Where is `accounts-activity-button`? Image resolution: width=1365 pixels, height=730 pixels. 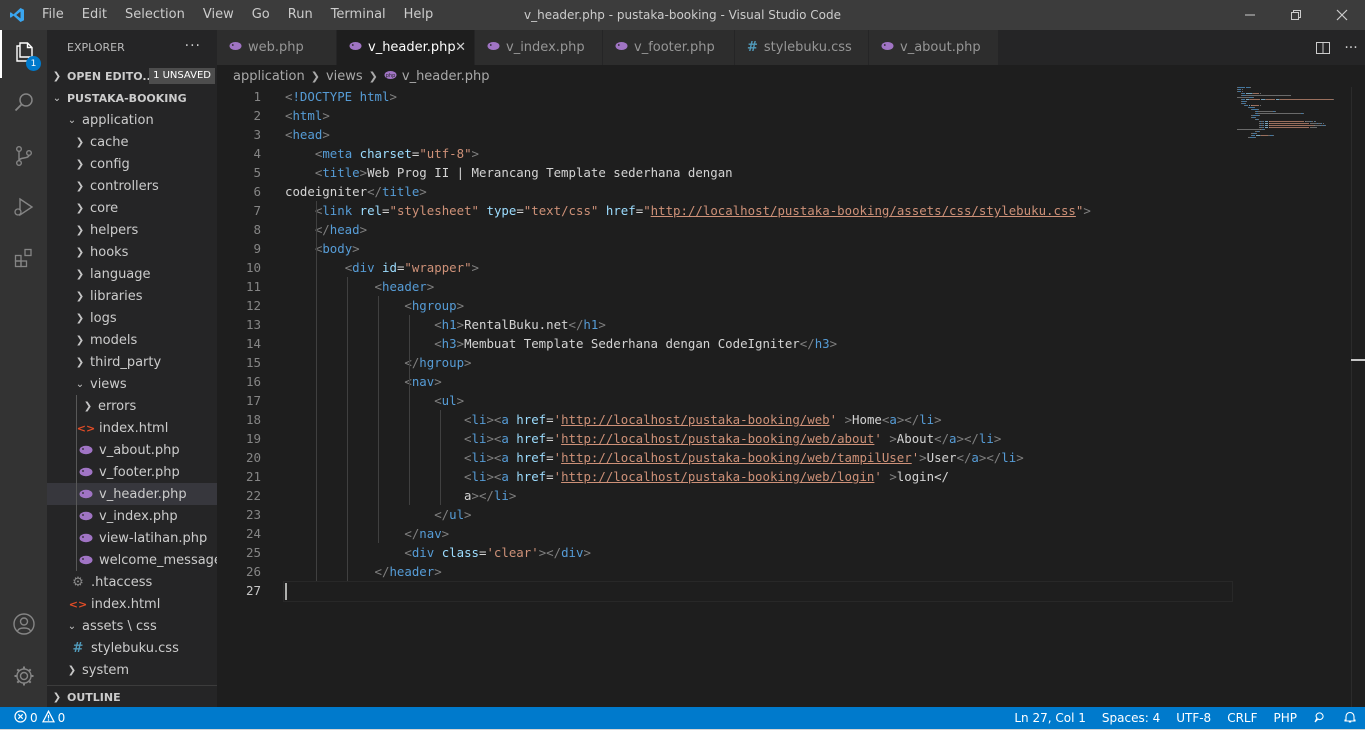
accounts-activity-button is located at coordinates (23, 626).